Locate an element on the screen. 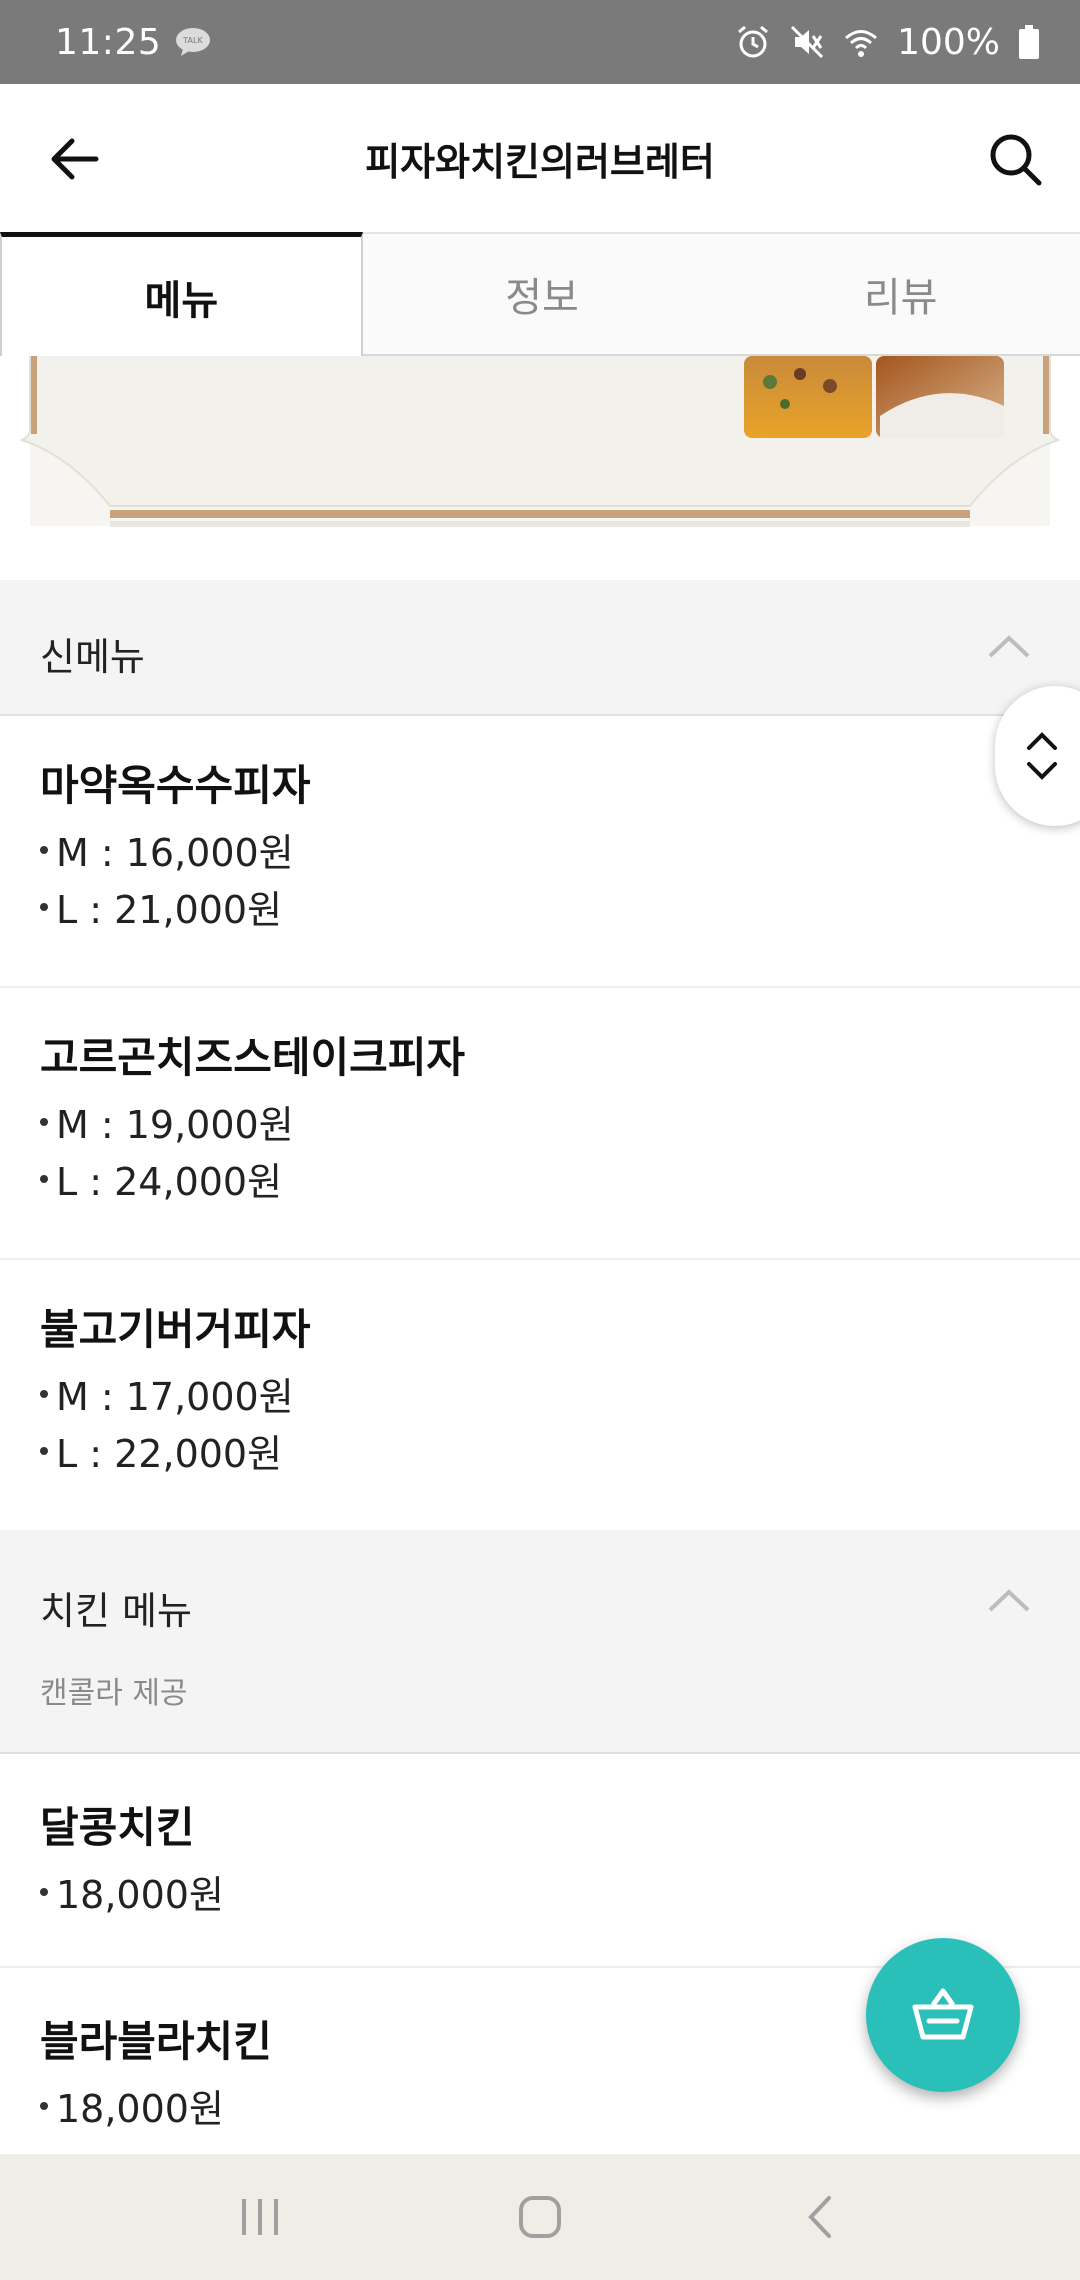 This screenshot has width=1080, height=2280. menu-item-price: L : 21,000원 is located at coordinates (161, 906).